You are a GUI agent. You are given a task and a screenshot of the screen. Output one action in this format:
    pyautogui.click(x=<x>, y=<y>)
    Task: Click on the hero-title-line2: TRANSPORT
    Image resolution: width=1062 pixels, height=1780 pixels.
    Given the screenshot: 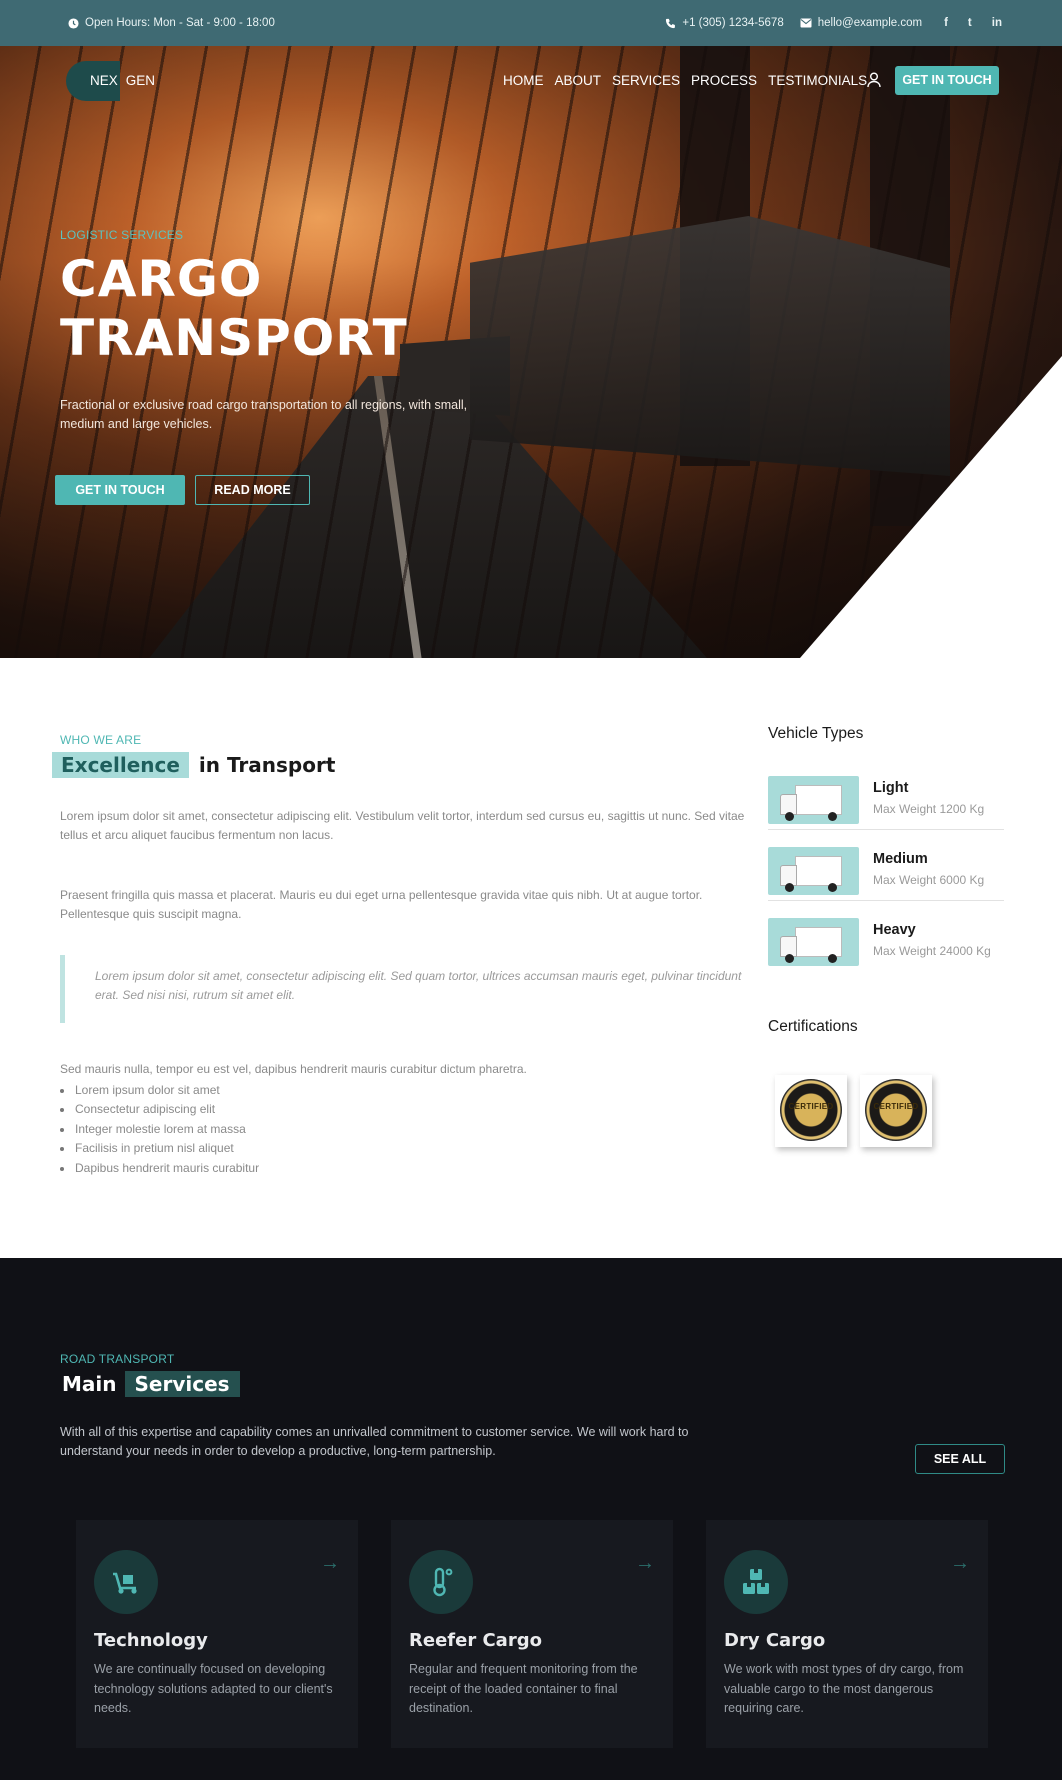 What is the action you would take?
    pyautogui.click(x=234, y=338)
    